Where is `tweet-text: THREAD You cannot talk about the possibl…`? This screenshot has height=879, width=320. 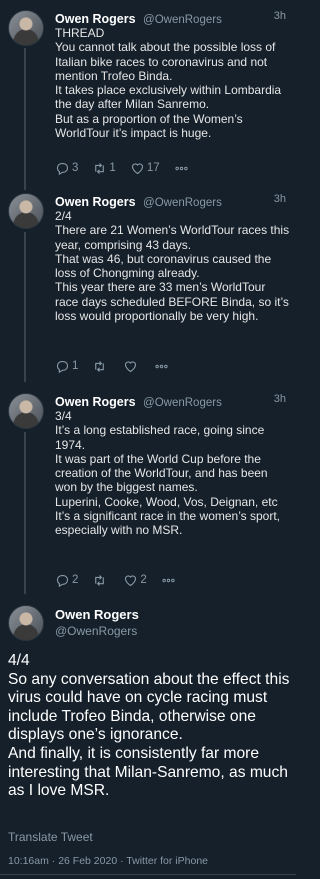
tweet-text: THREAD You cannot talk about the possibl… is located at coordinates (168, 83).